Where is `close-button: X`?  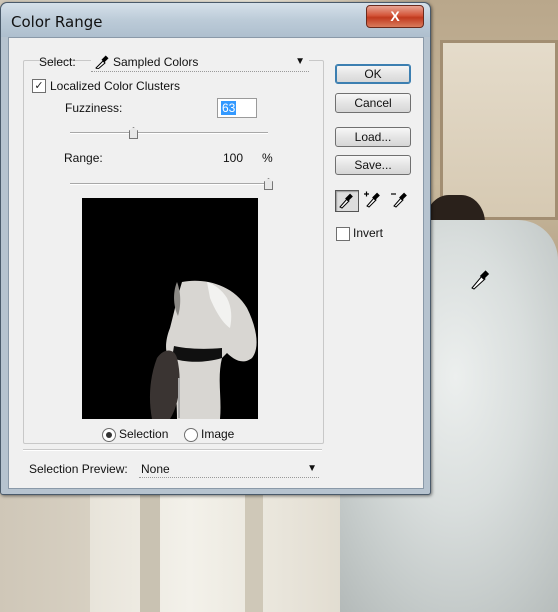
close-button: X is located at coordinates (395, 16).